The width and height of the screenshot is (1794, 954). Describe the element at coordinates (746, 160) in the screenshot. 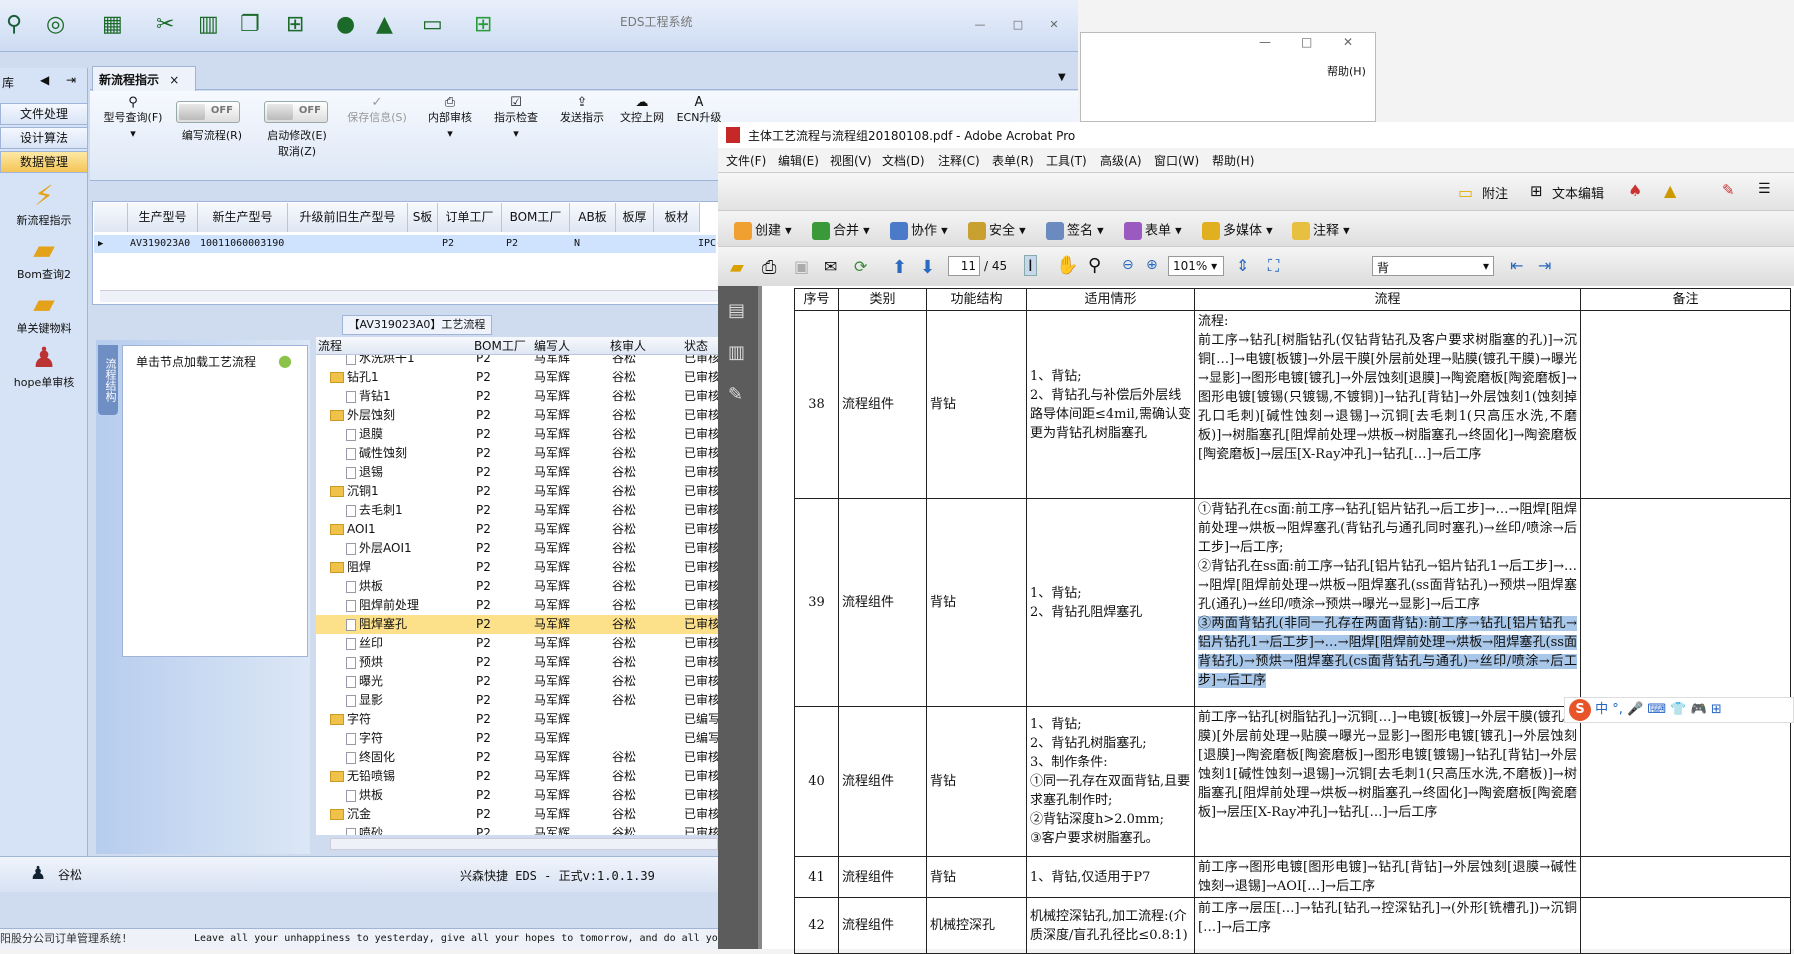

I see `menu-file: 文件(F)` at that location.